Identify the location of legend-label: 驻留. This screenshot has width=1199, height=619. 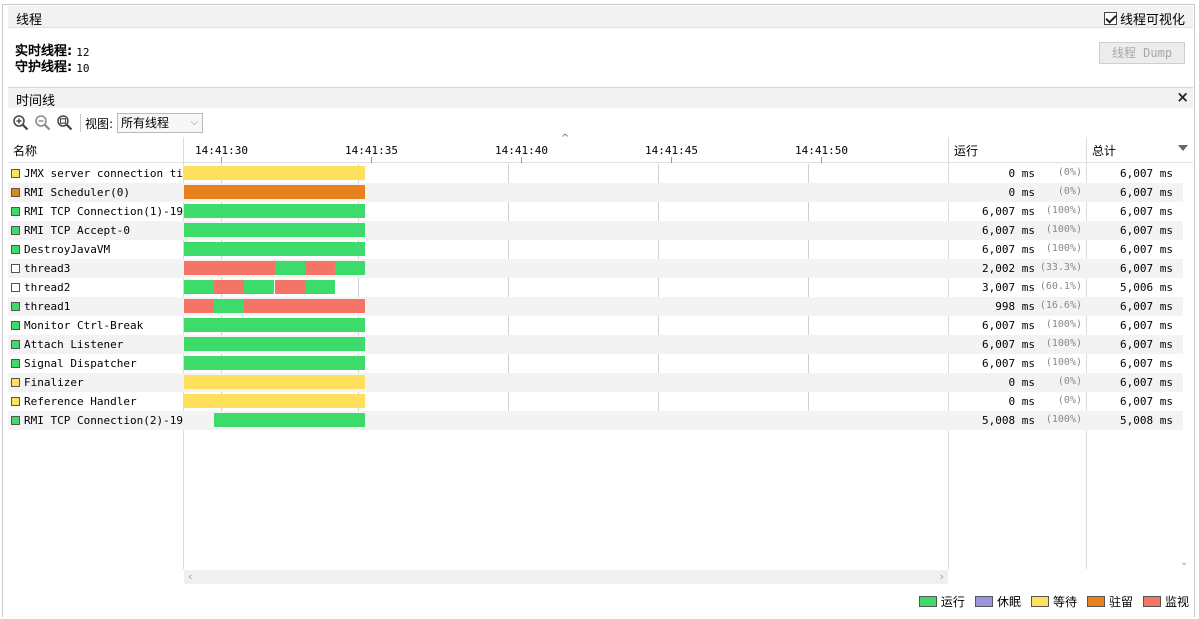
(1120, 602).